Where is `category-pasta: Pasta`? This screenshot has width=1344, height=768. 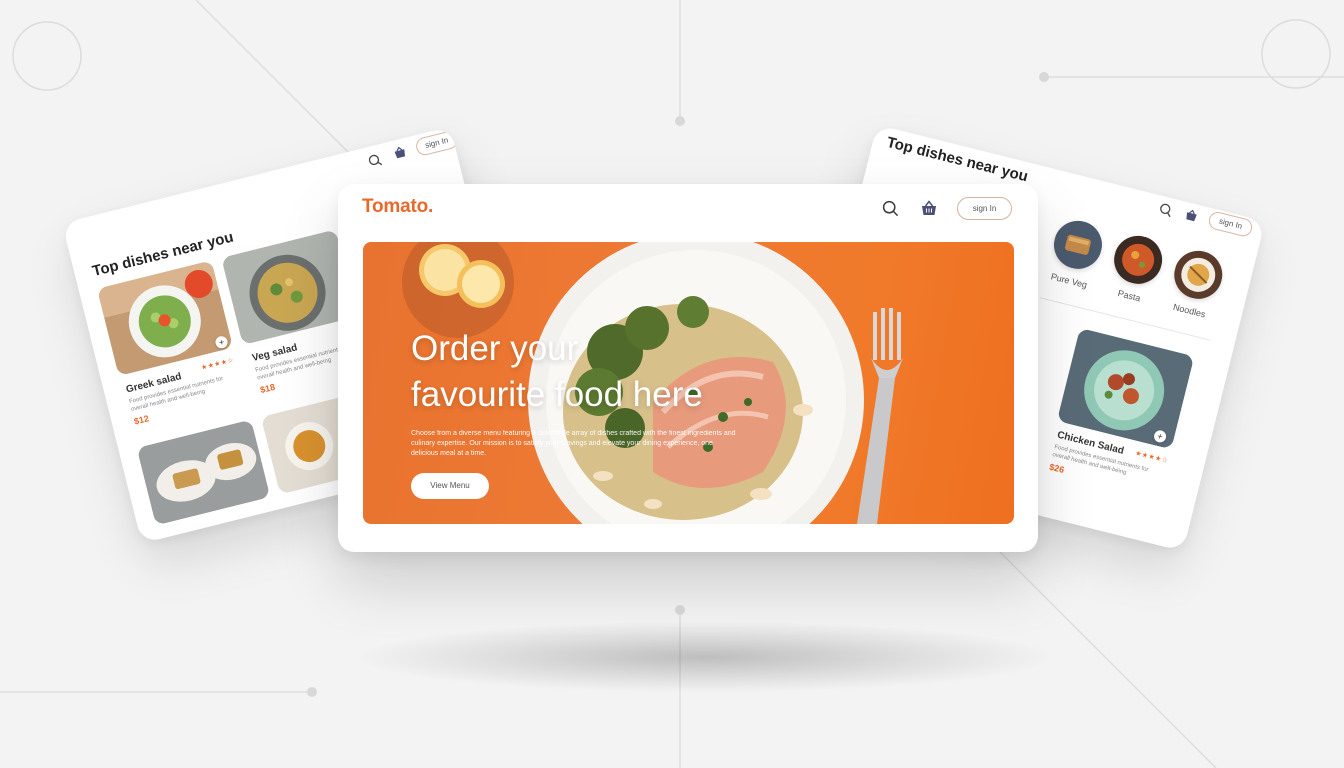 category-pasta: Pasta is located at coordinates (1136, 268).